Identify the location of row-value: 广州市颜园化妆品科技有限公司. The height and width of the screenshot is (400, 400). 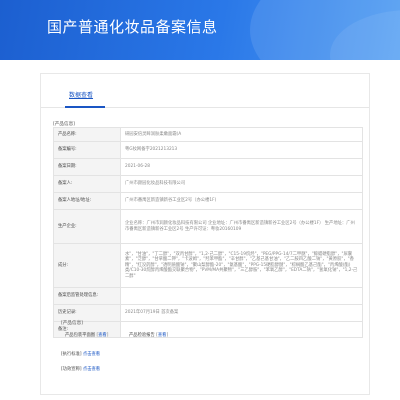
(241, 184).